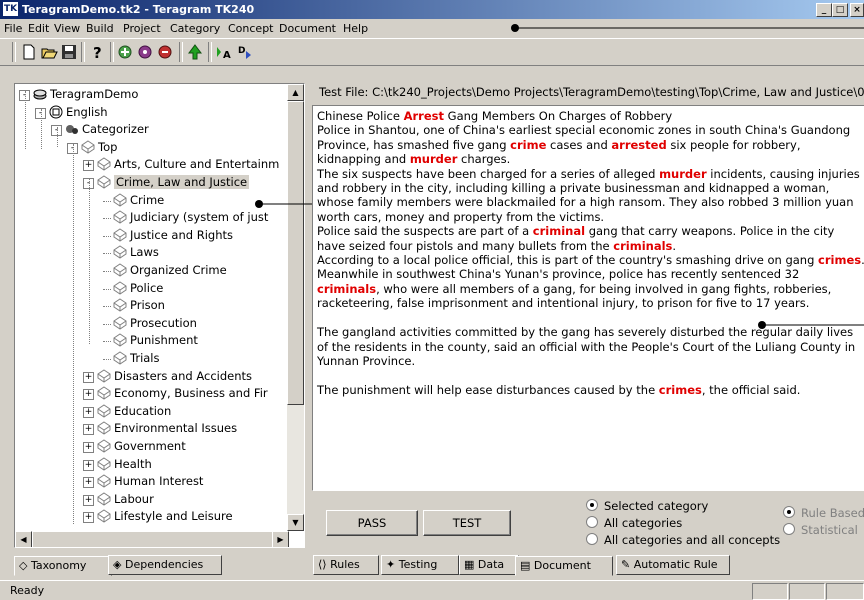 This screenshot has width=864, height=600. Describe the element at coordinates (155, 323) in the screenshot. I see `tree-node: Prosecution` at that location.